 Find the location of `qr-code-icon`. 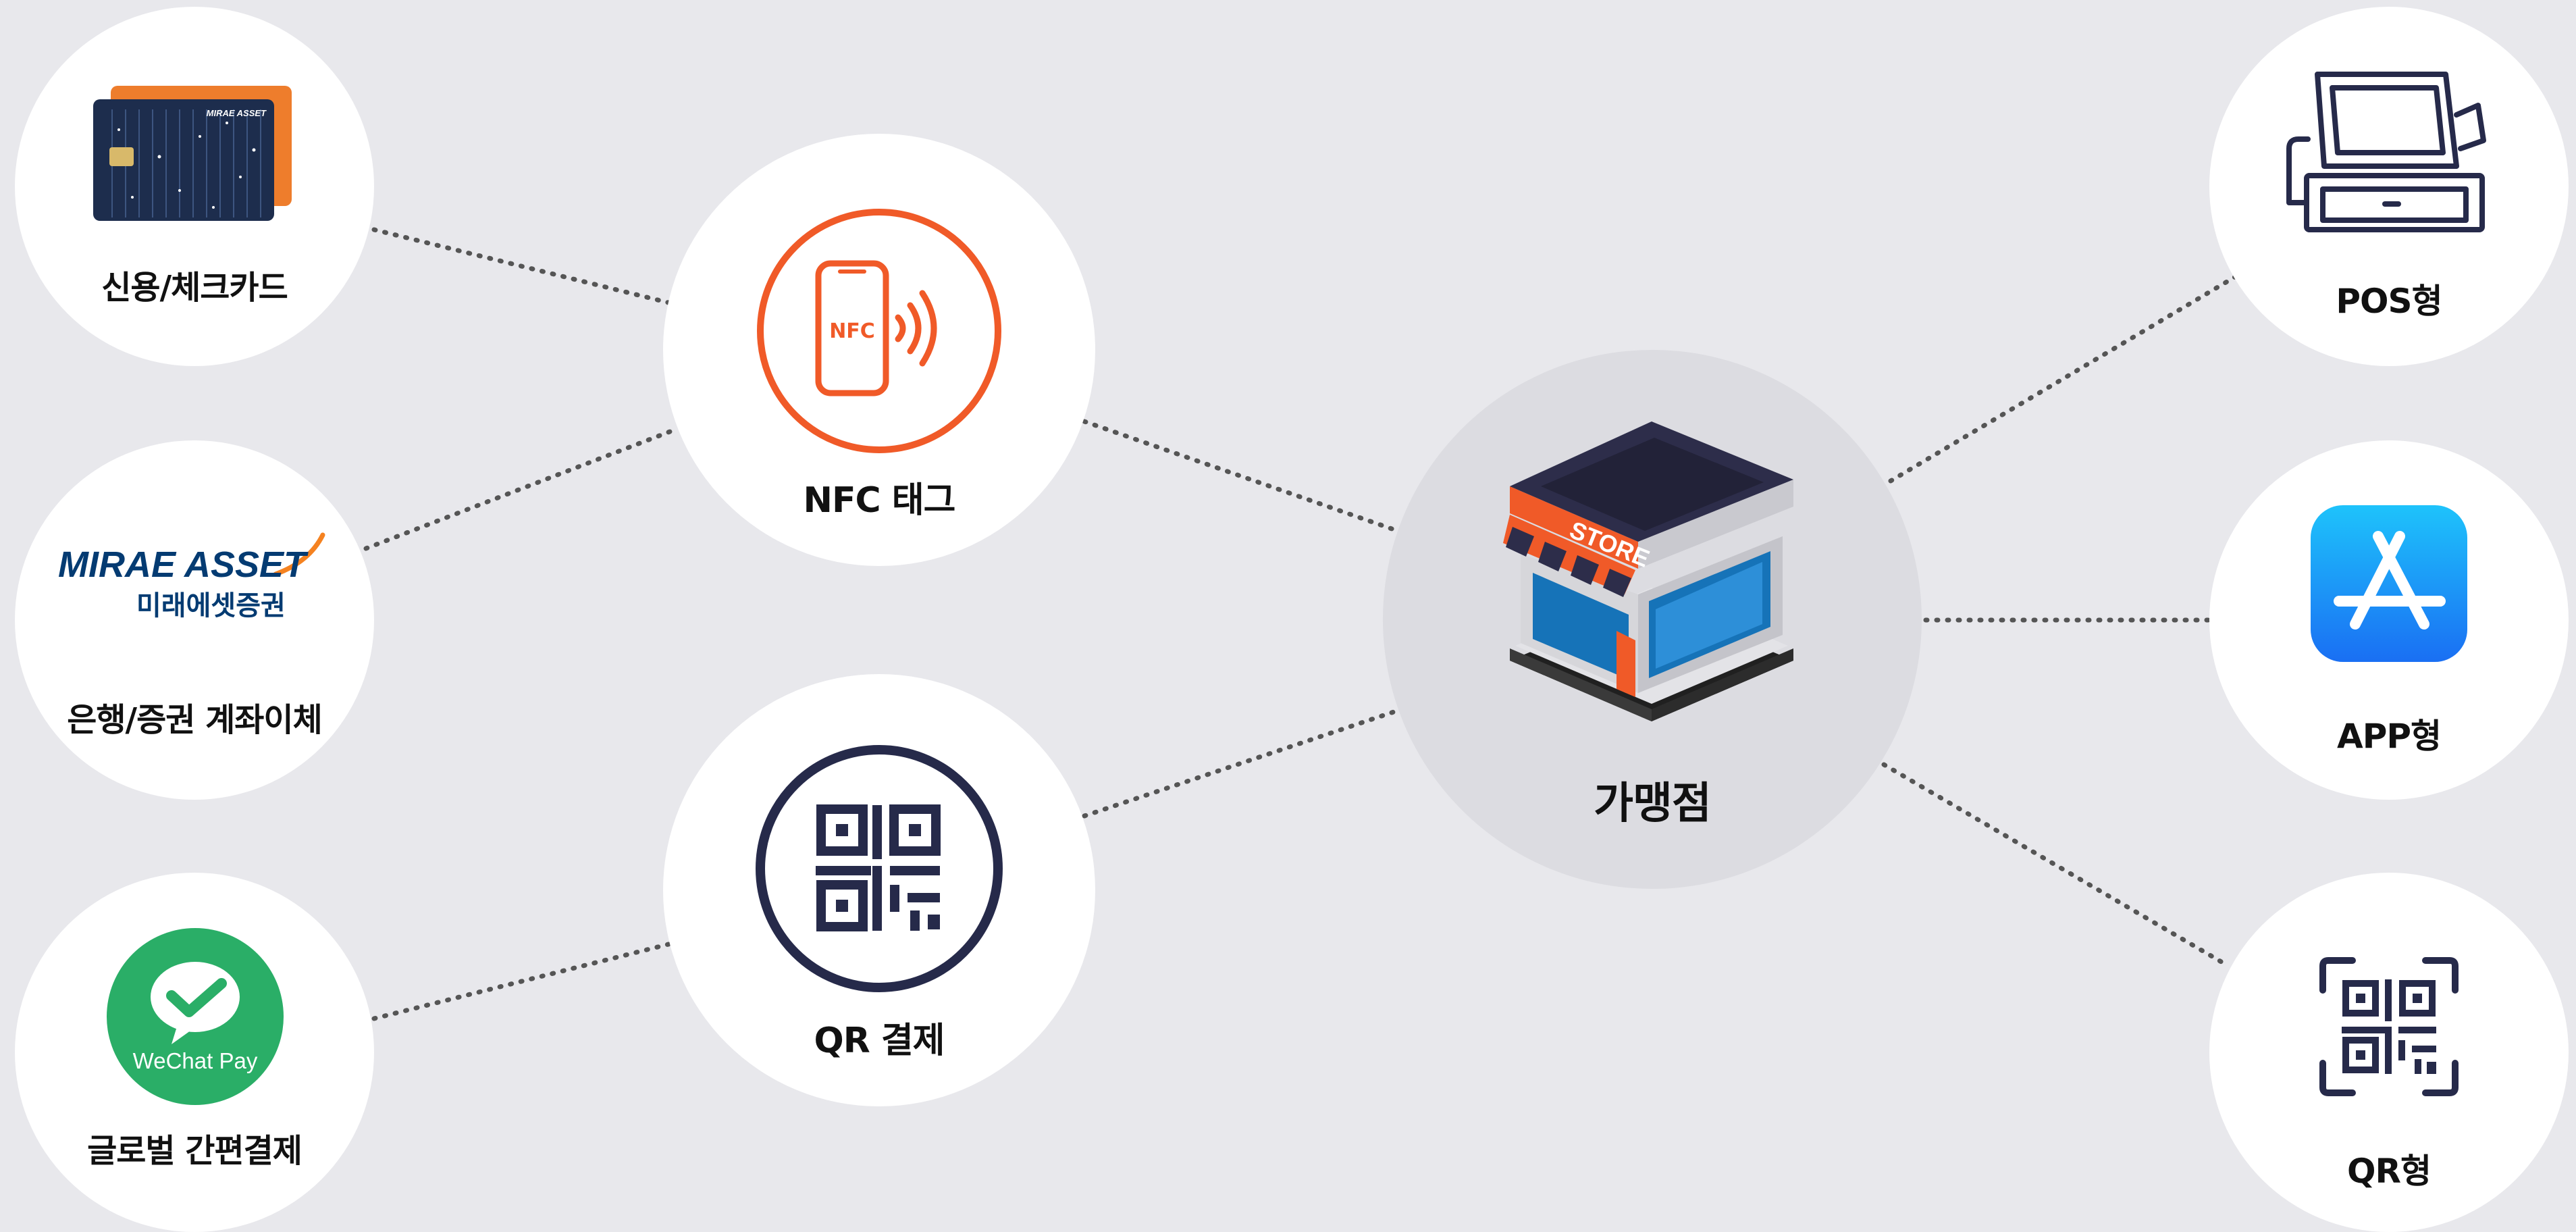

qr-code-icon is located at coordinates (879, 869).